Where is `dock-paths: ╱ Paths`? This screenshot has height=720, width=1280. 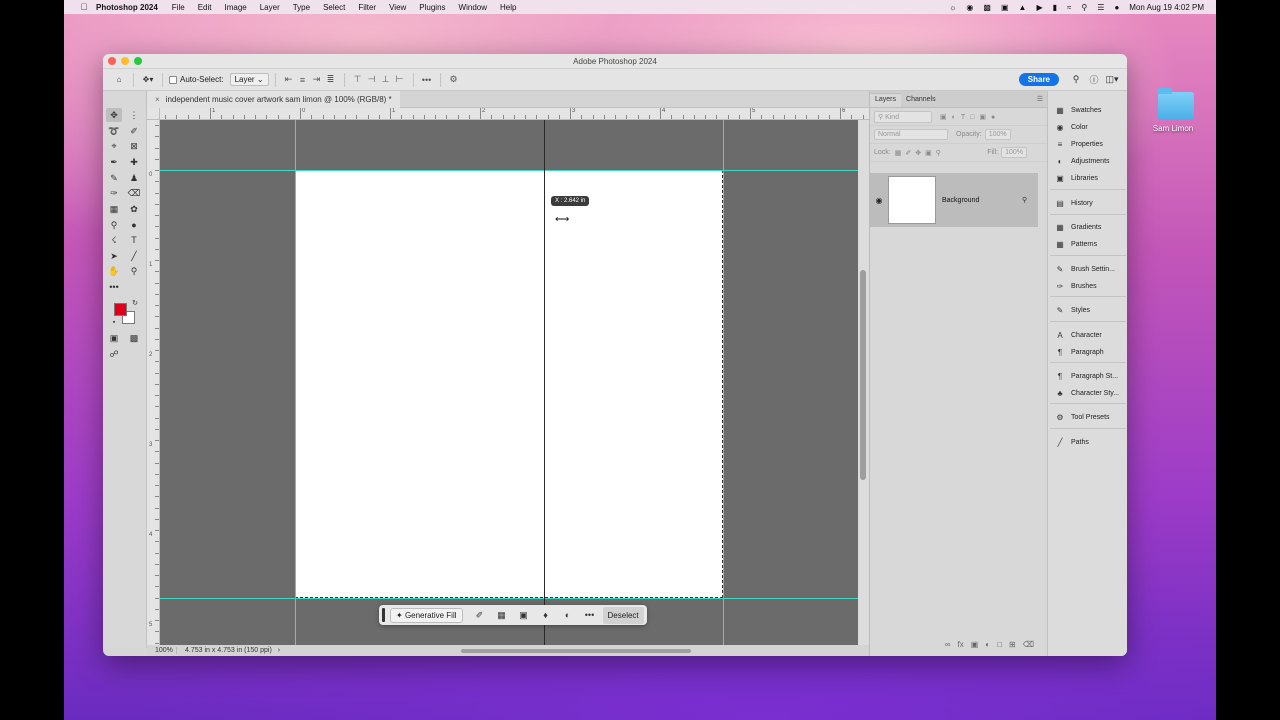
dock-paths: ╱ Paths is located at coordinates (1071, 442).